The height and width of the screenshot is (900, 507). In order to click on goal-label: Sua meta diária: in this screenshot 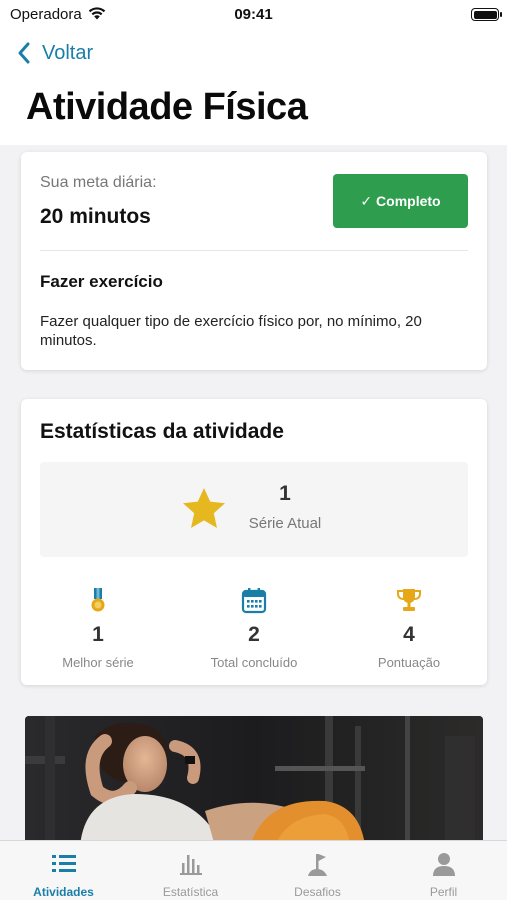, I will do `click(98, 182)`.